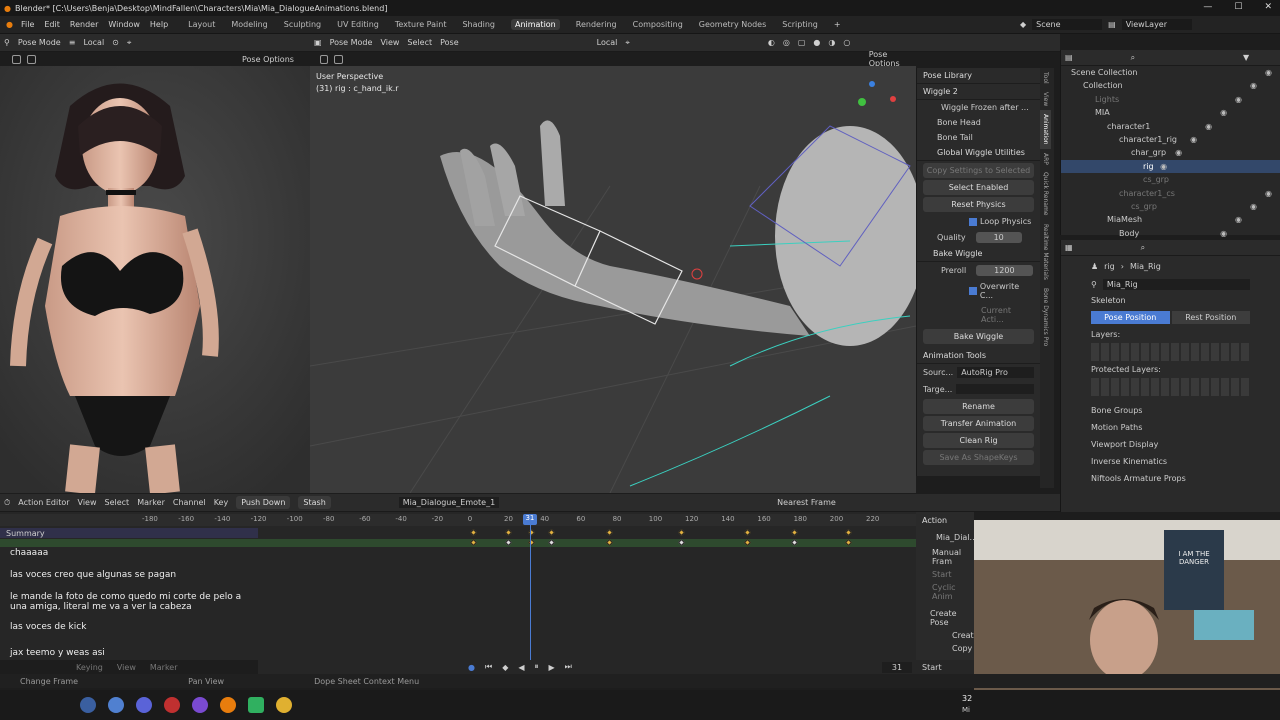 The width and height of the screenshot is (1280, 720). Describe the element at coordinates (189, 502) in the screenshot. I see `menu-channel-ds: Channel` at that location.